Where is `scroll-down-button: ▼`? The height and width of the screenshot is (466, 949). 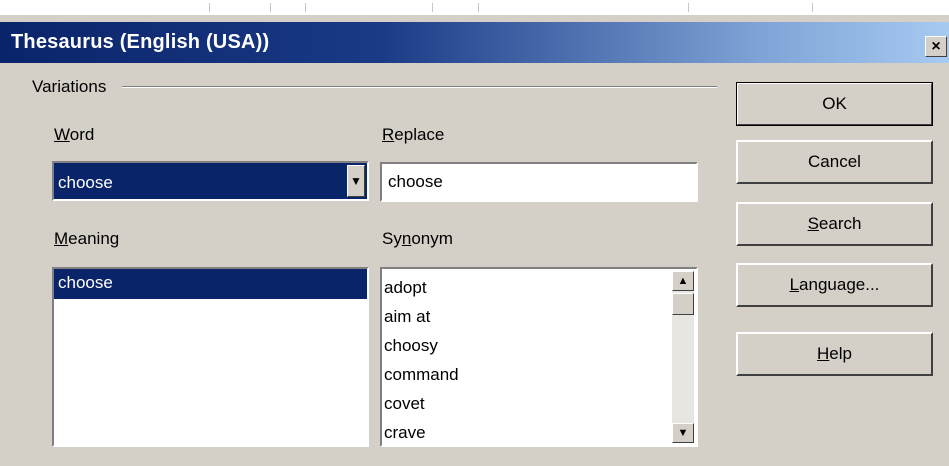
scroll-down-button: ▼ is located at coordinates (683, 433).